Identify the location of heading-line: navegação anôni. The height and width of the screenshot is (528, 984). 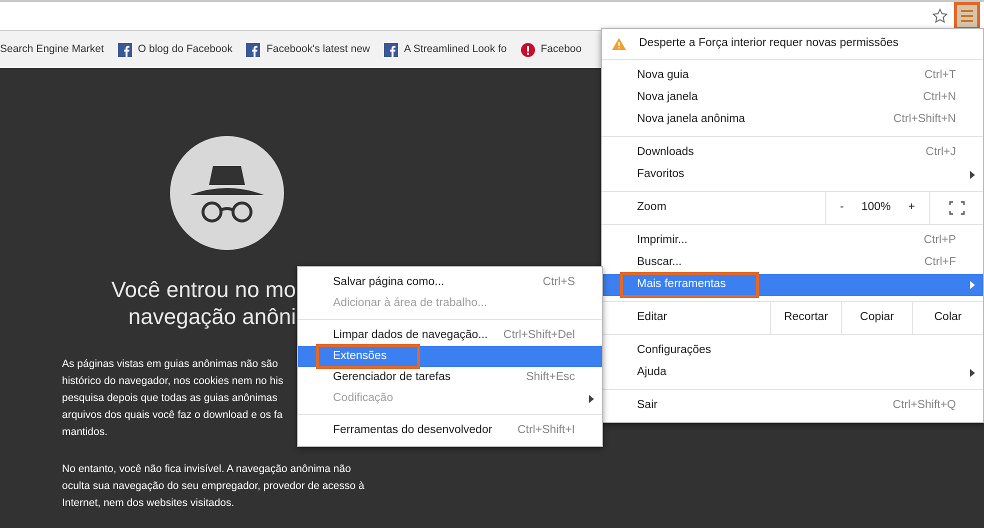
(212, 316).